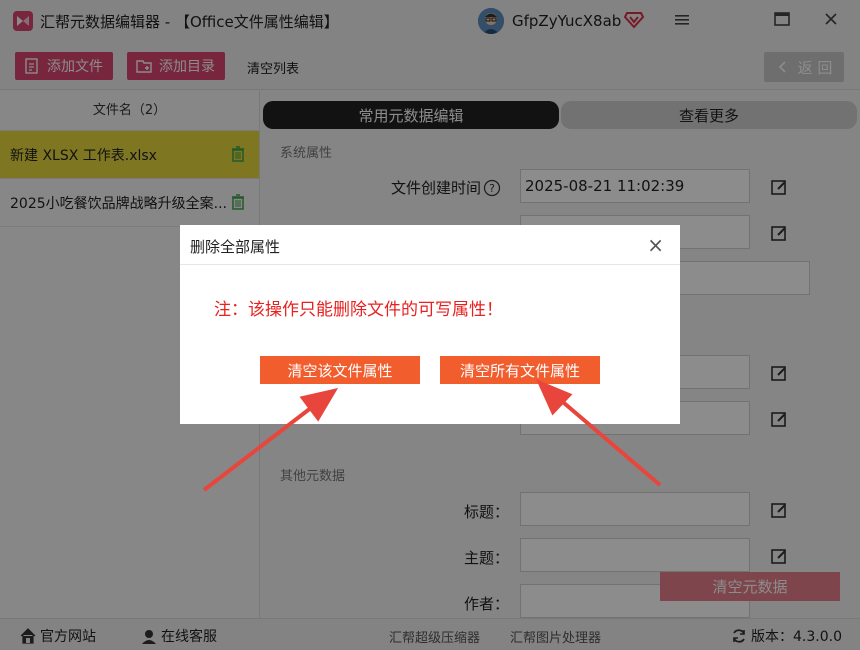 This screenshot has width=860, height=650. What do you see at coordinates (358, 310) in the screenshot?
I see `dialog-warning-note: 注：该操作只能删除文件的可写属性！` at bounding box center [358, 310].